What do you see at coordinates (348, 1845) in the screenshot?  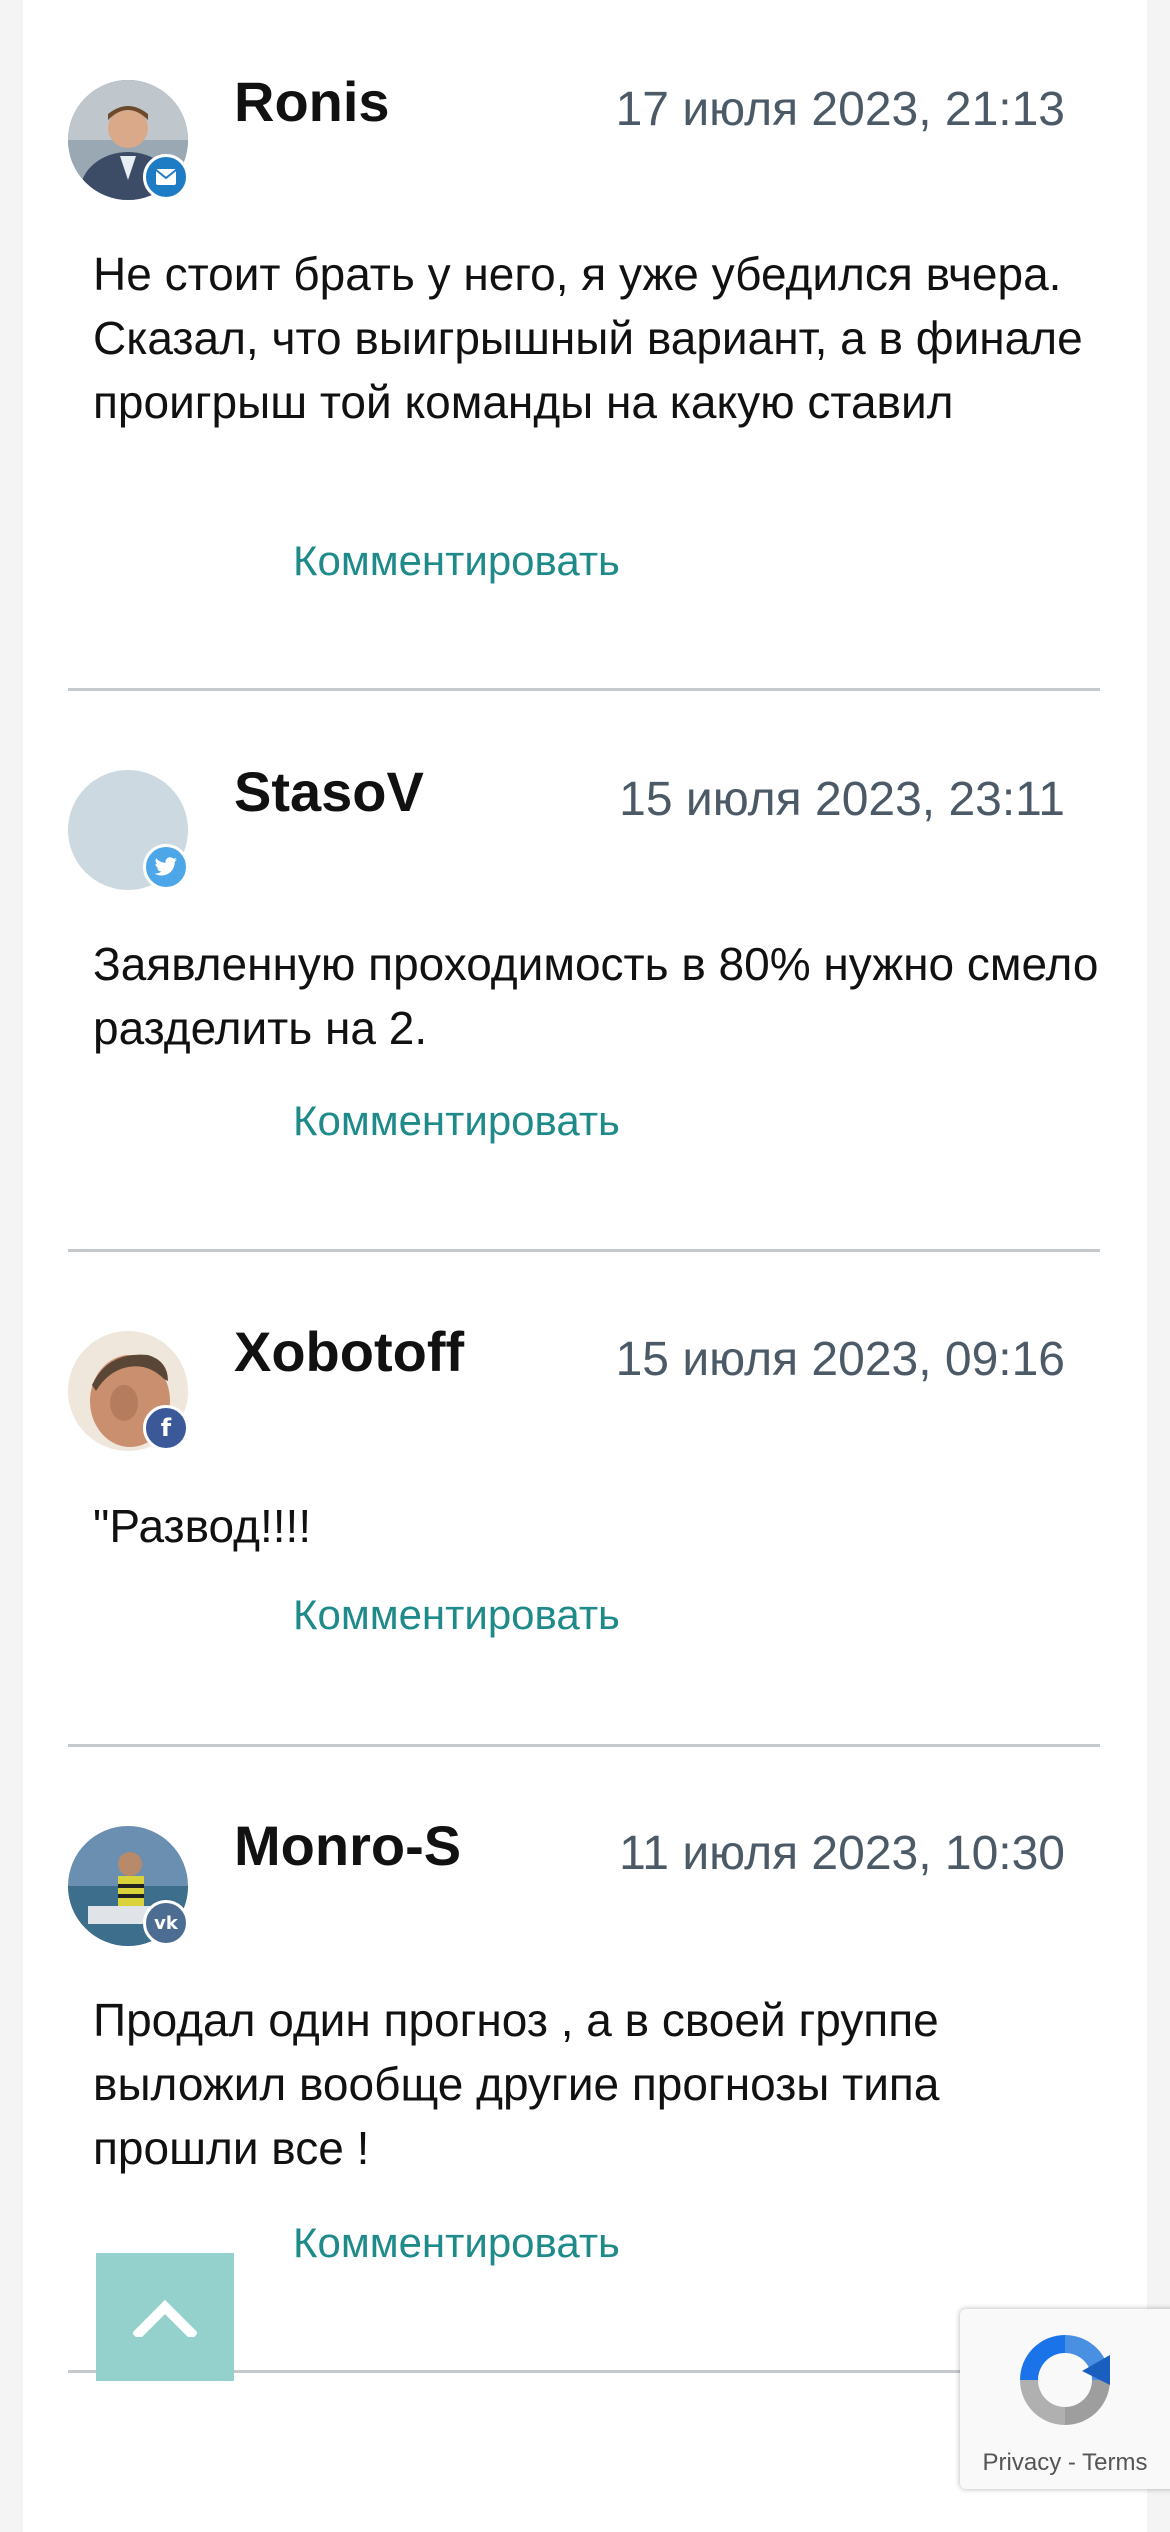 I see `comment-username: Monro-S` at bounding box center [348, 1845].